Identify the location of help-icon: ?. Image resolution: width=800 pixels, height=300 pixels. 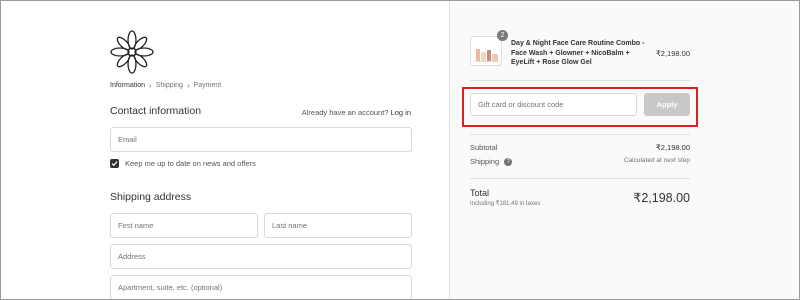
(508, 162).